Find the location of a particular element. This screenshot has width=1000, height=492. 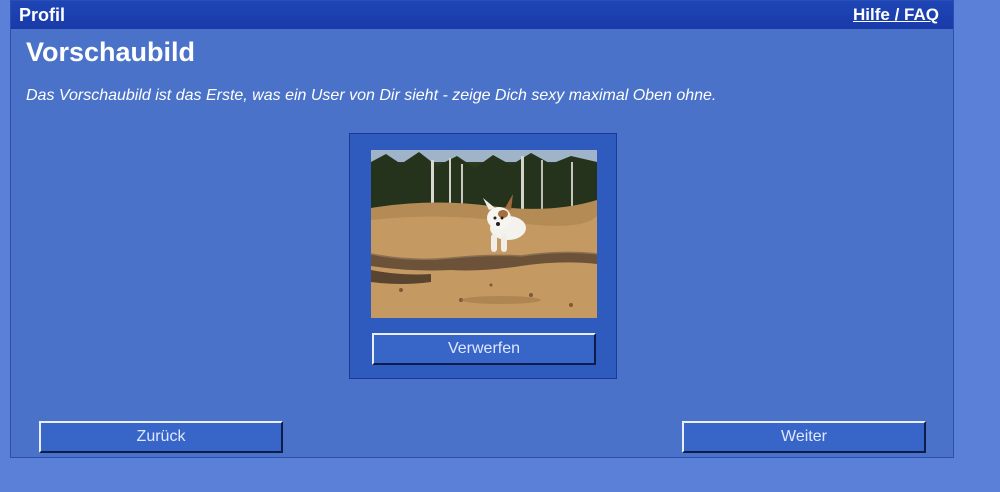

window-title: Profil is located at coordinates (42, 15).